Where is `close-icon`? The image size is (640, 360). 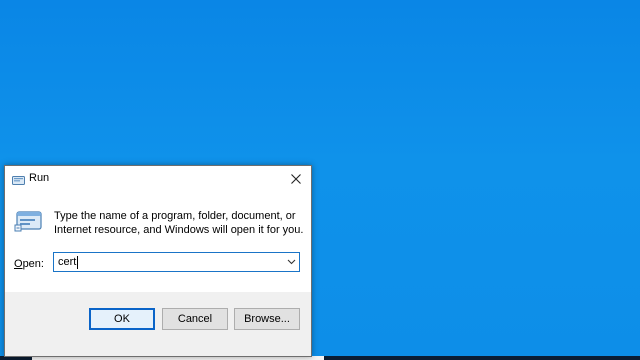 close-icon is located at coordinates (296, 179).